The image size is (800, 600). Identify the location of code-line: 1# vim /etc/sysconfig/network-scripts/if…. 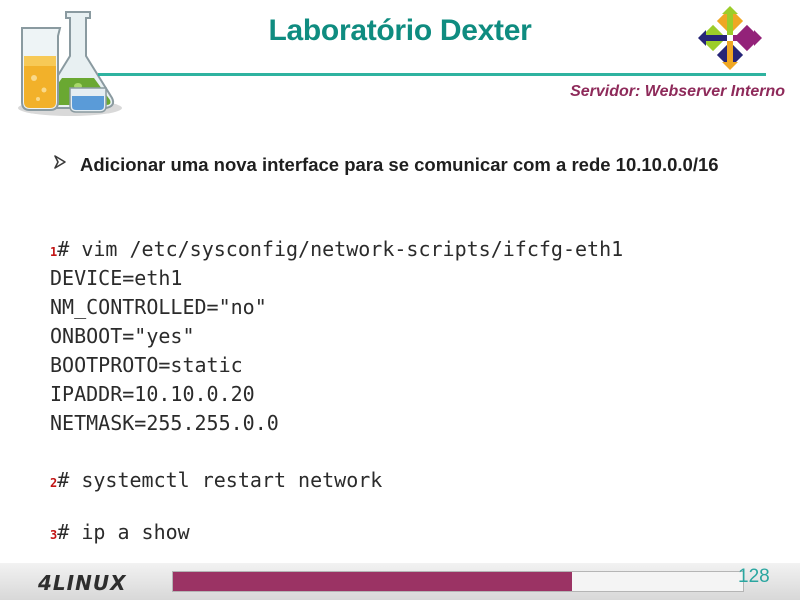
(336, 249).